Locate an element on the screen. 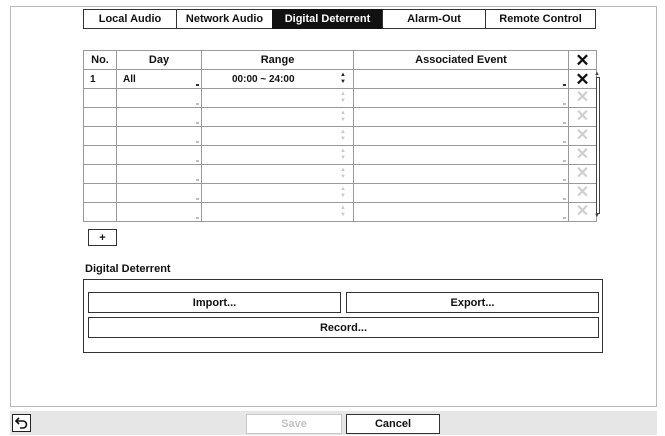  header-day: Day is located at coordinates (159, 60).